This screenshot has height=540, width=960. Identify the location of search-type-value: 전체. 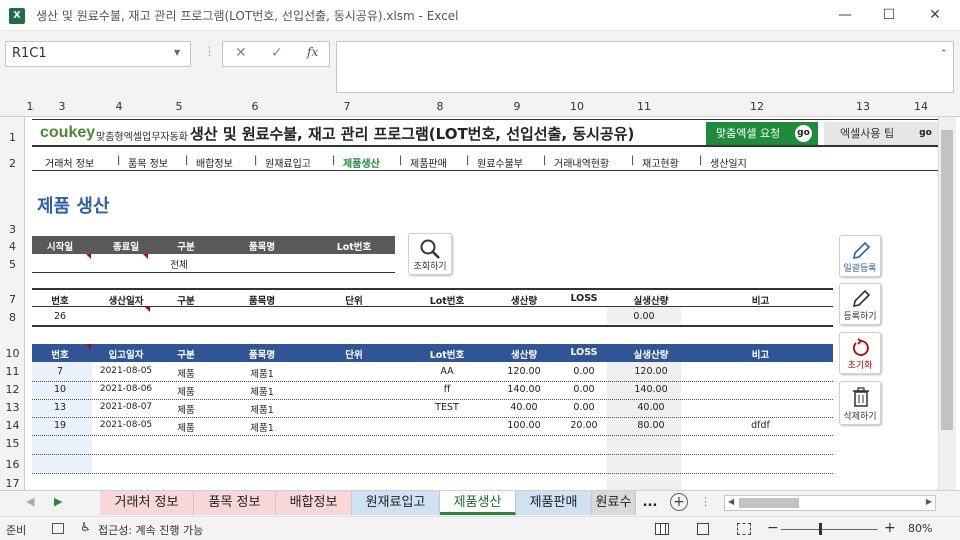
(179, 264).